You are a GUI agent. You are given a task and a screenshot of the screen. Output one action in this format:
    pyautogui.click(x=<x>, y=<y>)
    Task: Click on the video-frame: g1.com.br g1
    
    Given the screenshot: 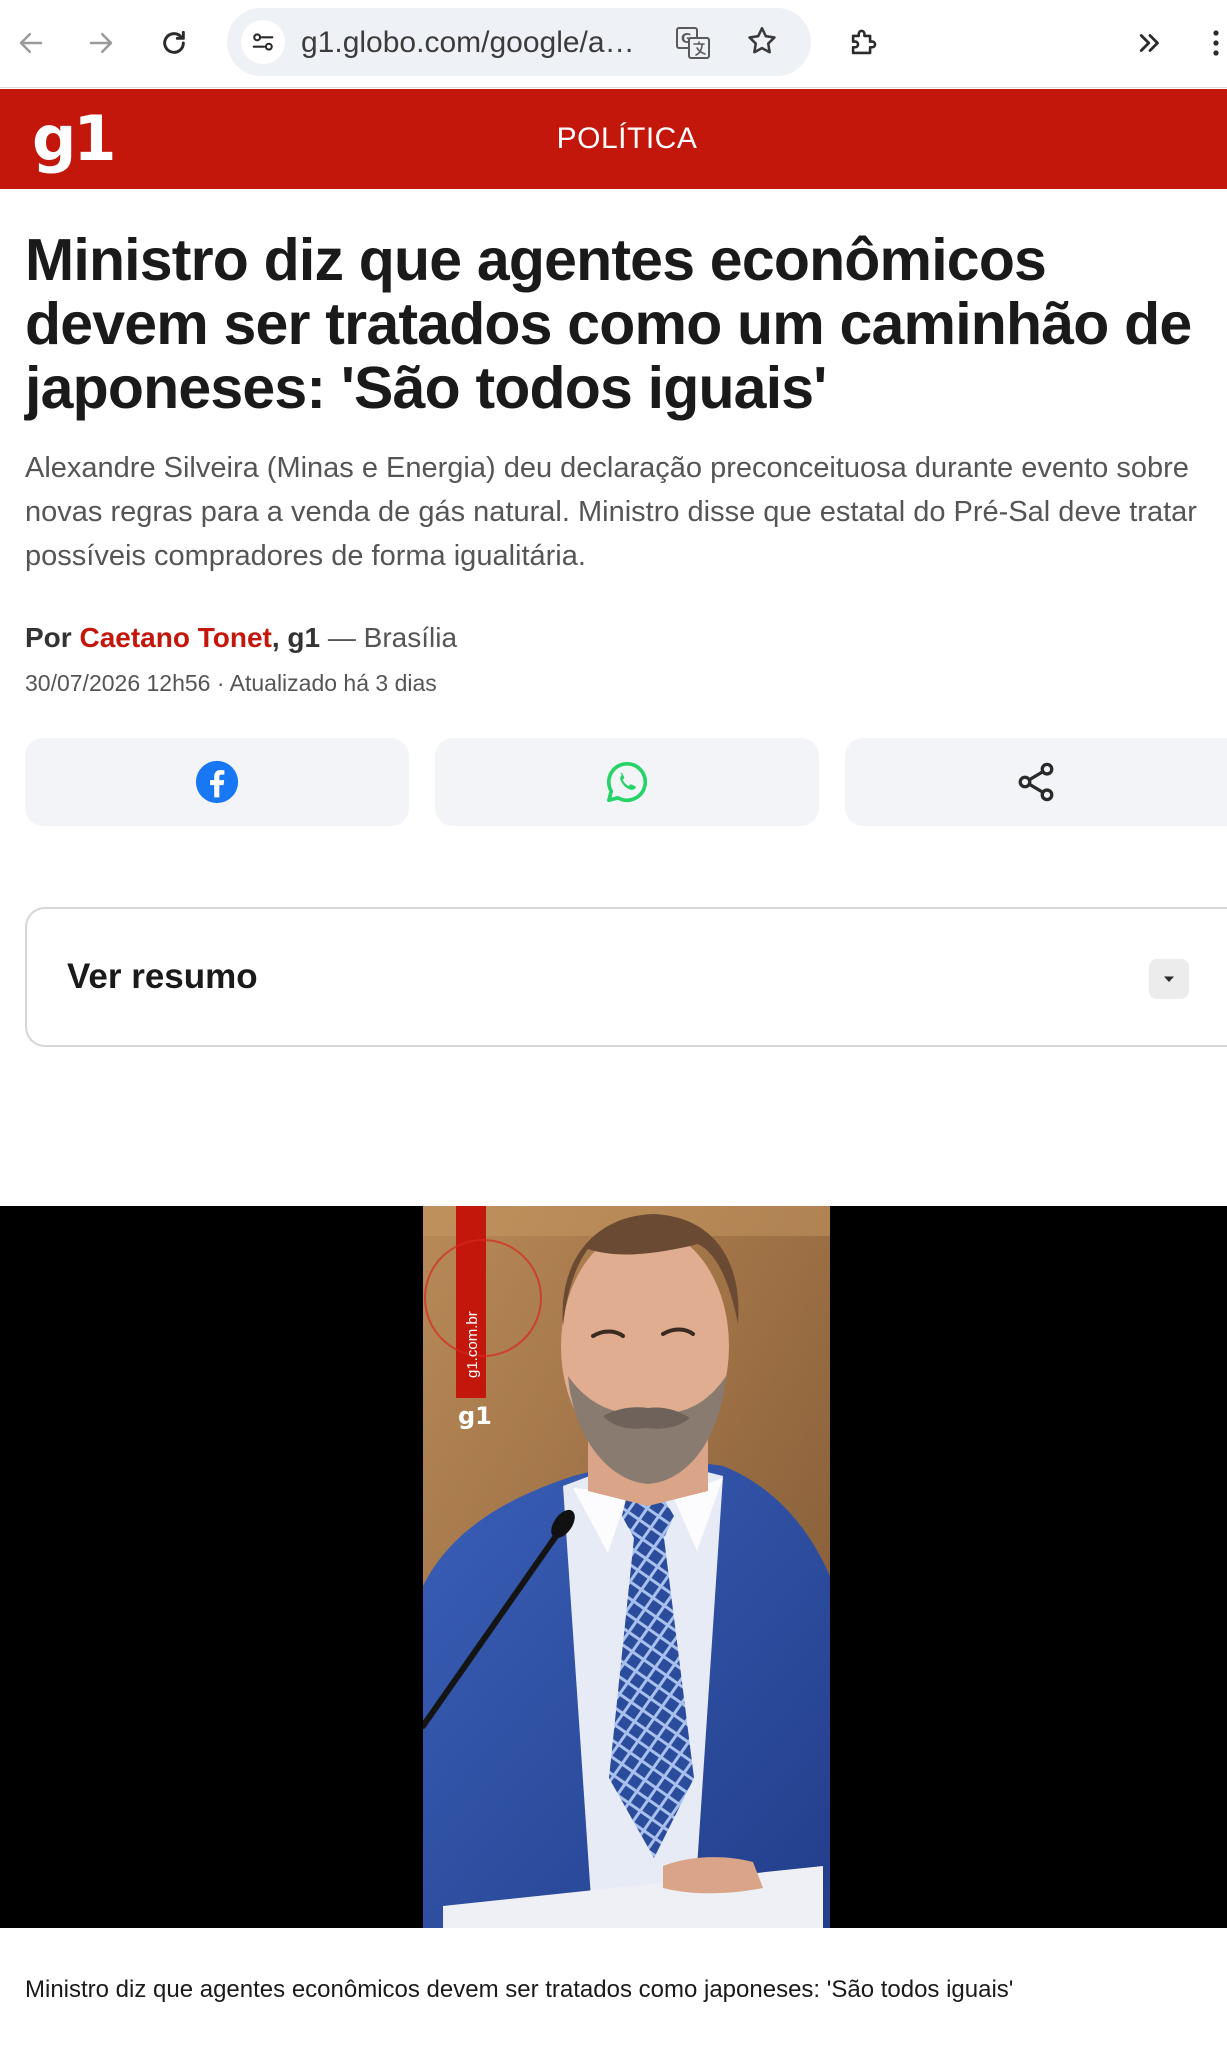 What is the action you would take?
    pyautogui.click(x=626, y=1567)
    